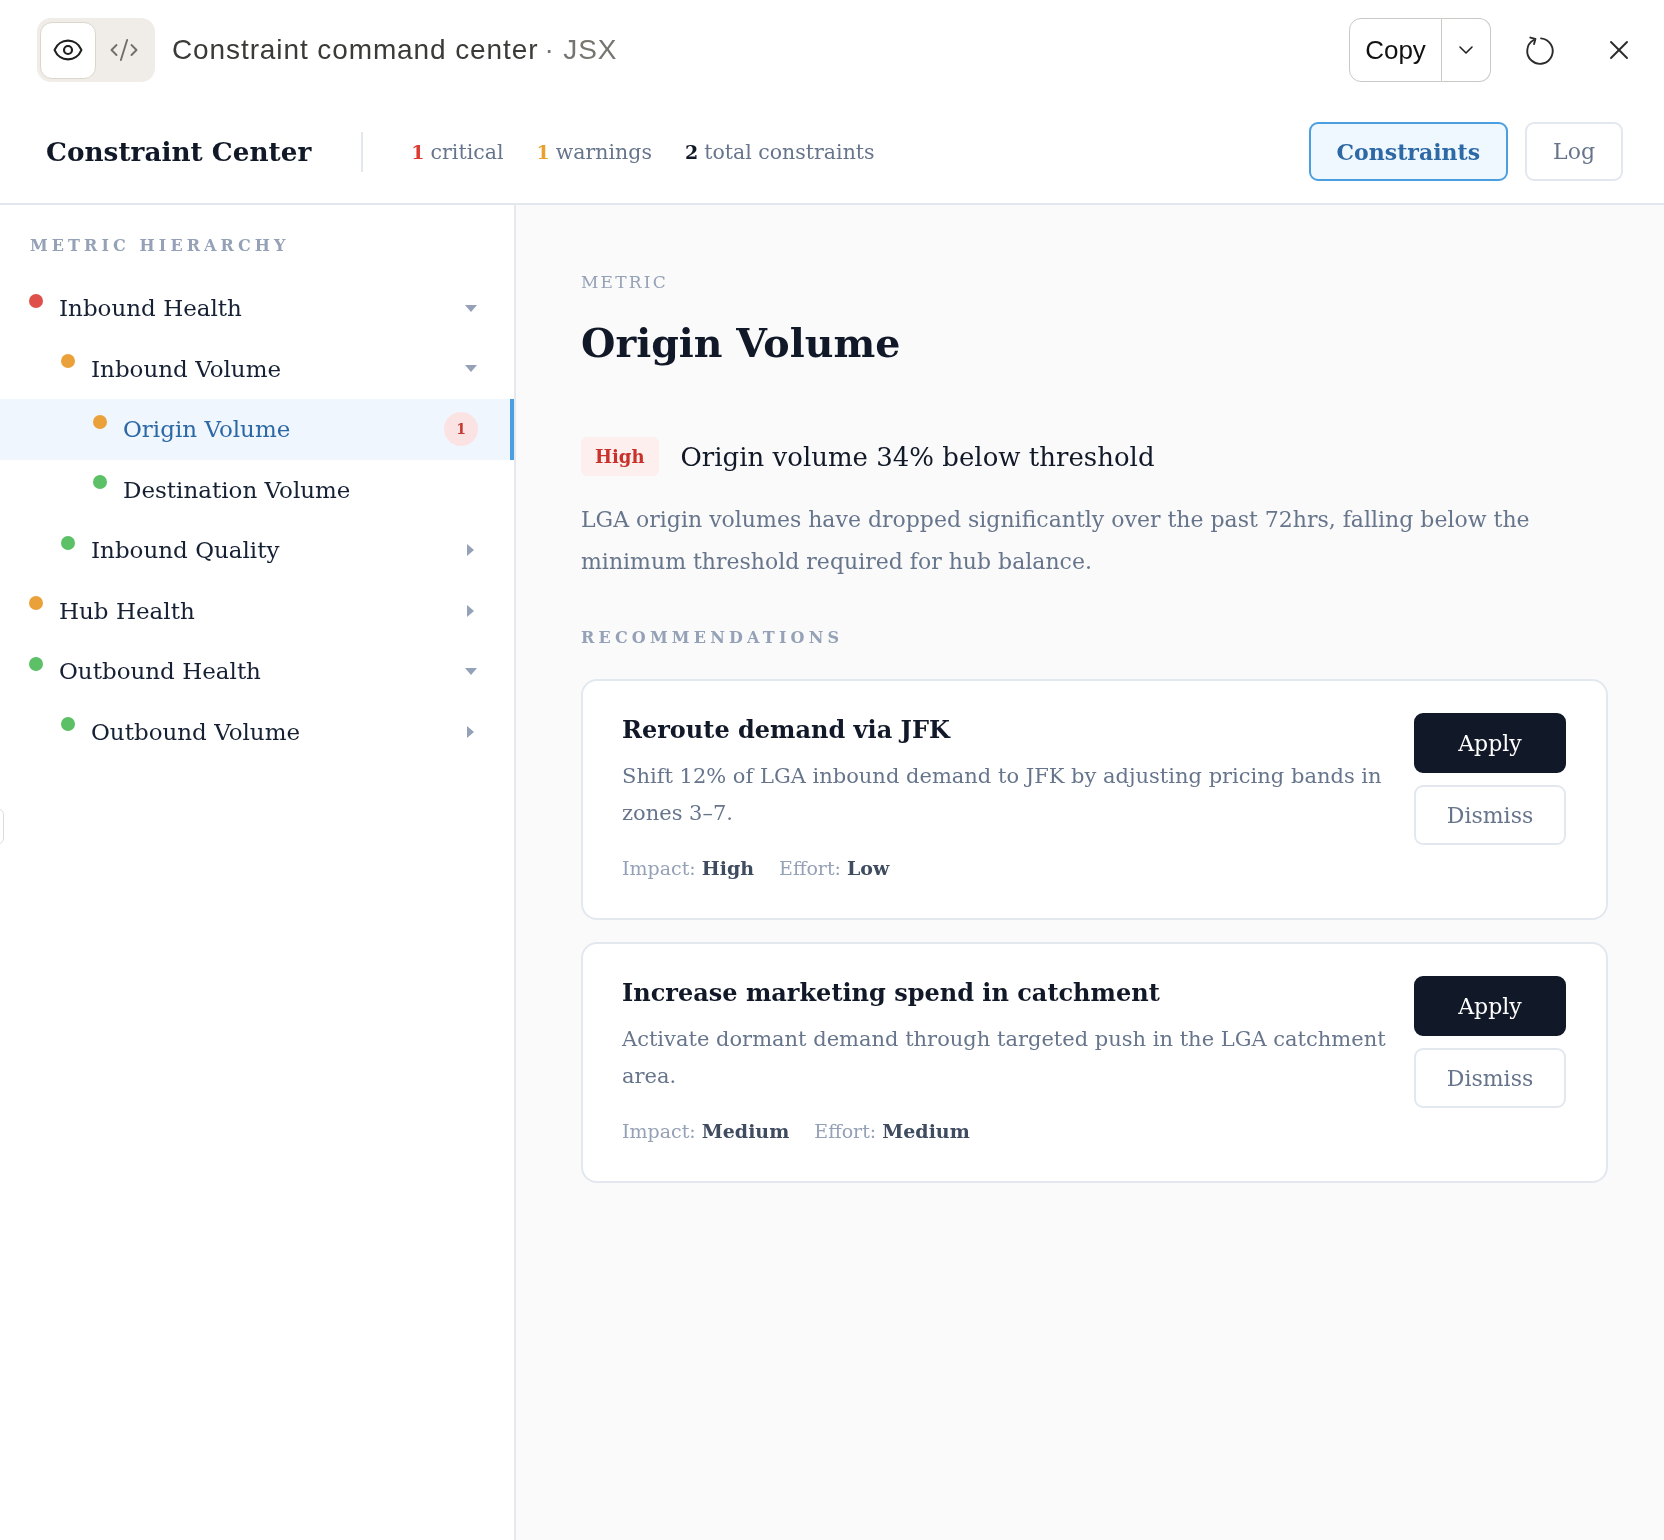 This screenshot has width=1664, height=1540. I want to click on recommendation-description: Shift 12% of LGA inbound demand to JFK by adjusting pricing bands in zones 3–7., so click(1002, 795).